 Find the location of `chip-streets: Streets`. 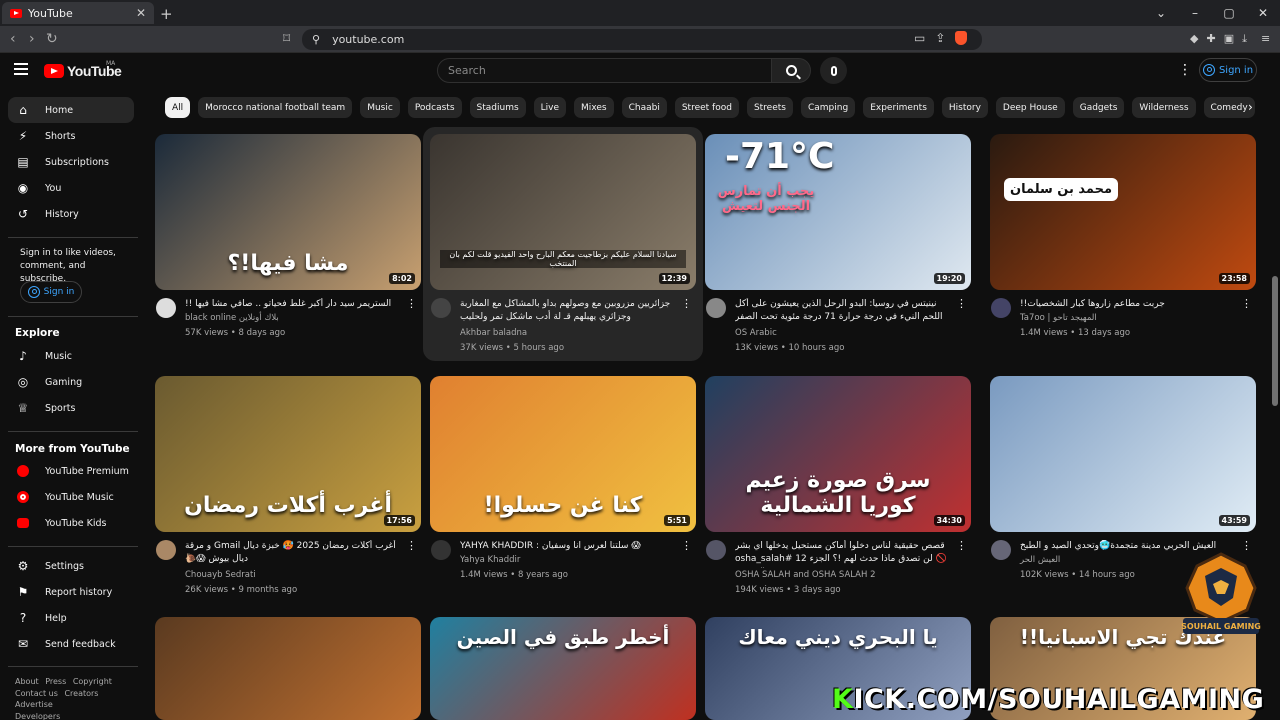

chip-streets: Streets is located at coordinates (769, 107).